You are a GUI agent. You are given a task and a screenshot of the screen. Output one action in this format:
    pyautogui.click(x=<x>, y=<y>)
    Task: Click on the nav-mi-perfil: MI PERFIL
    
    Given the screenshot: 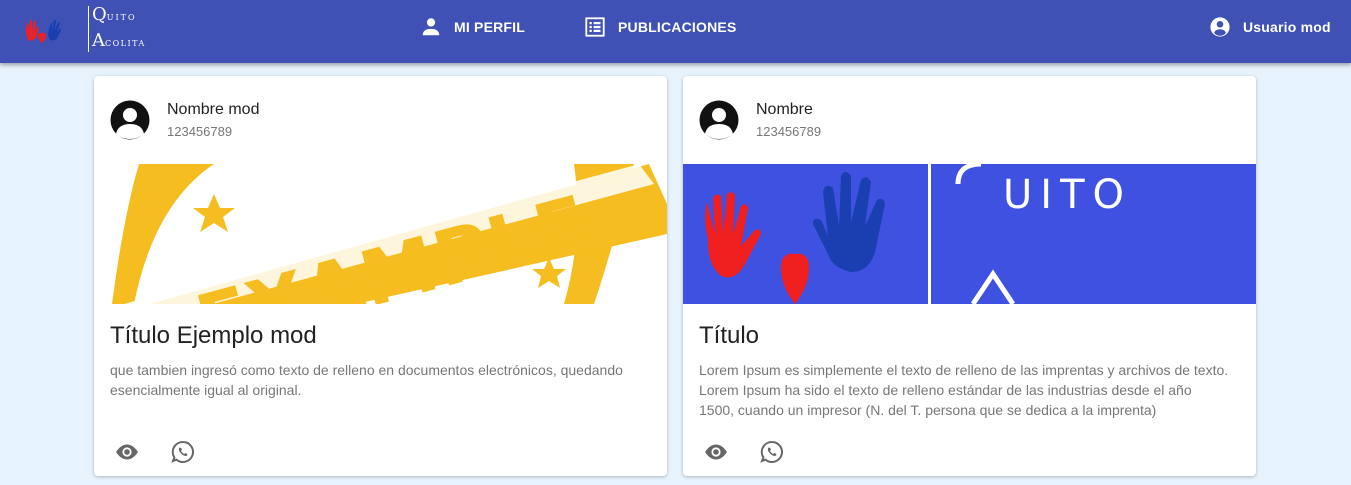 What is the action you would take?
    pyautogui.click(x=472, y=27)
    